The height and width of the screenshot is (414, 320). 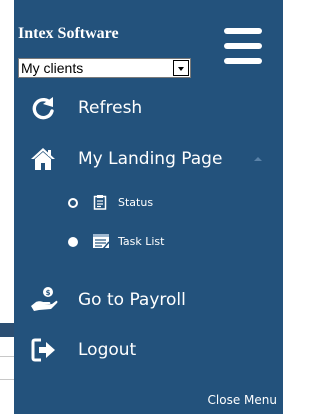 What do you see at coordinates (7, 330) in the screenshot?
I see `strip-marker` at bounding box center [7, 330].